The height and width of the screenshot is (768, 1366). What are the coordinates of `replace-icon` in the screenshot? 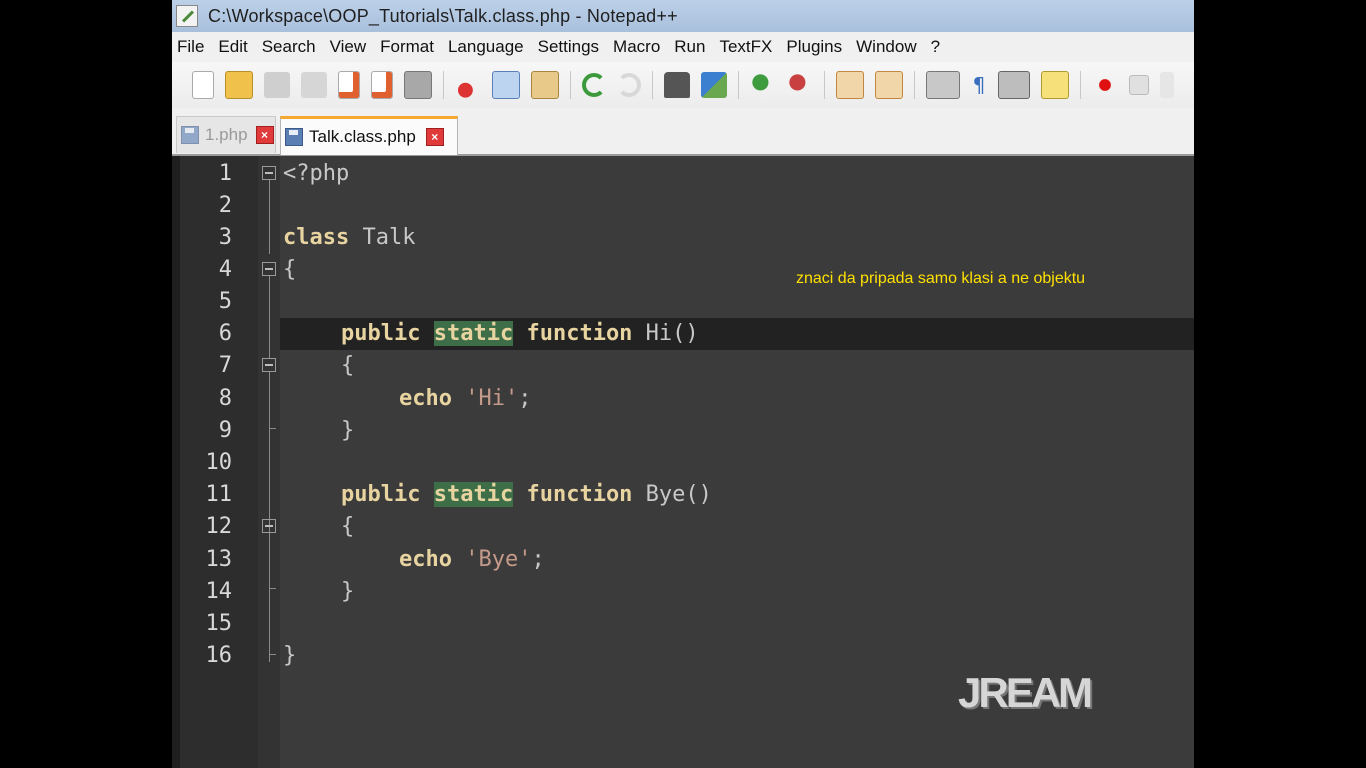 It's located at (714, 85).